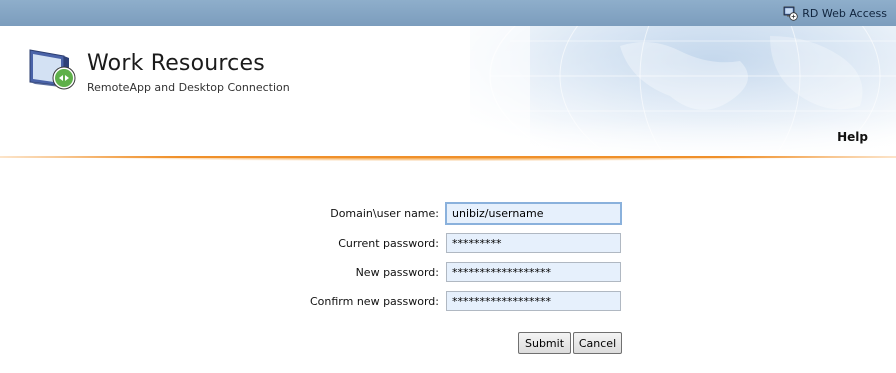 Image resolution: width=896 pixels, height=373 pixels. I want to click on new-password-label: New password:, so click(397, 272).